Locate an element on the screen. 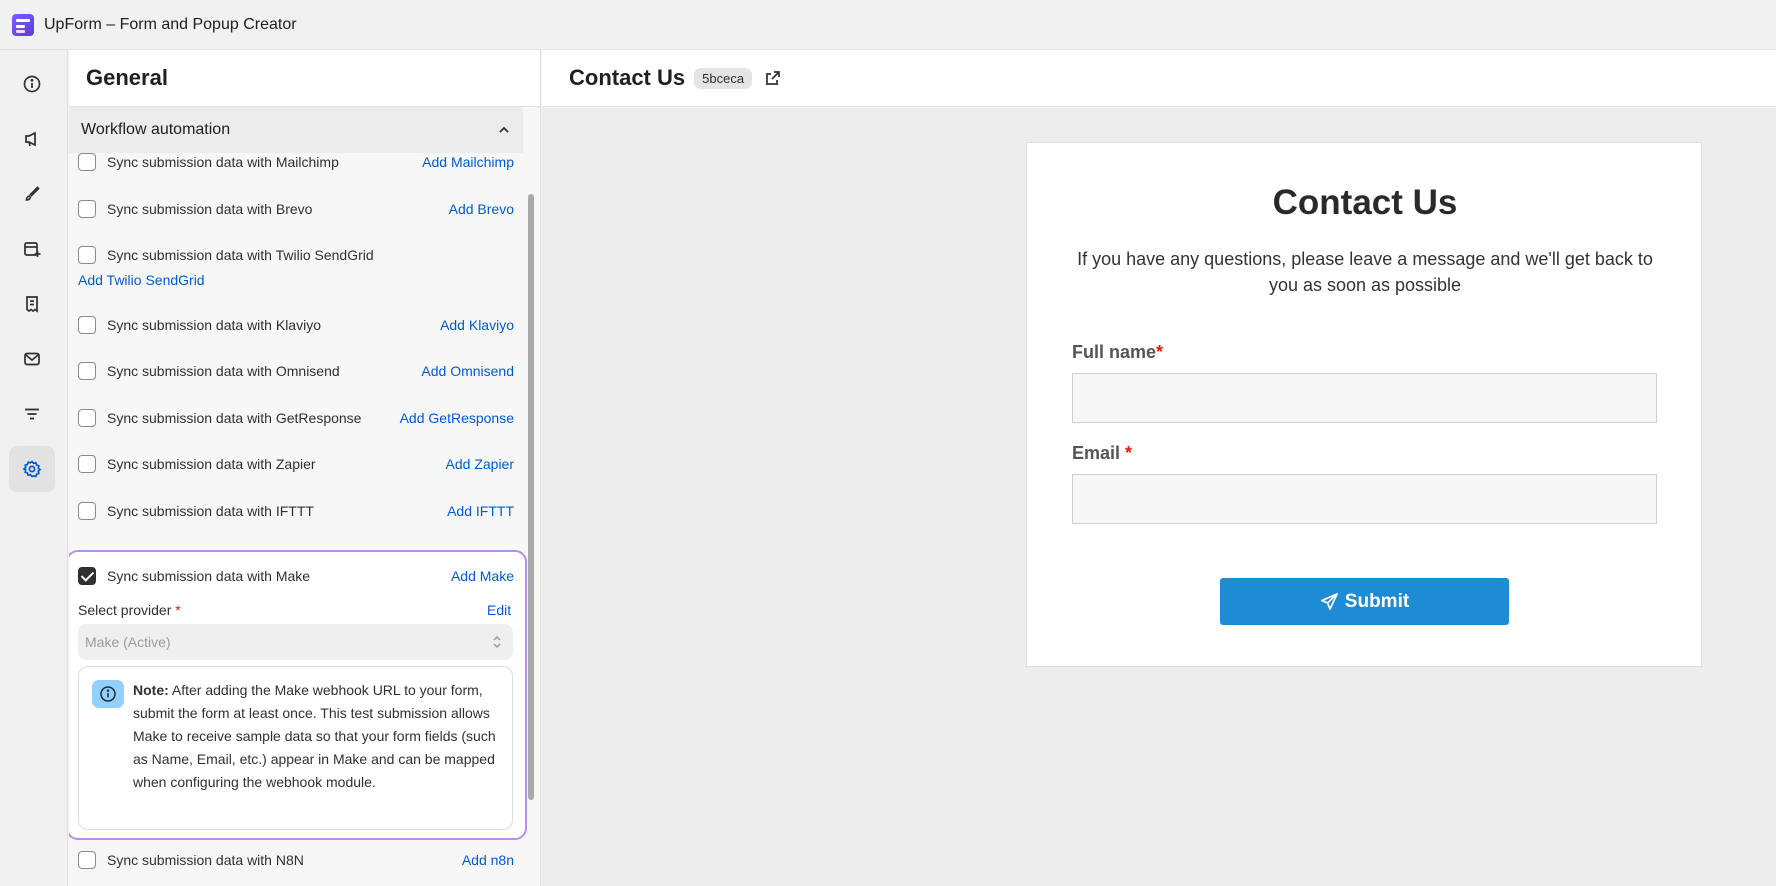 This screenshot has height=886, width=1776. form-id-badge: 5bceca is located at coordinates (723, 78).